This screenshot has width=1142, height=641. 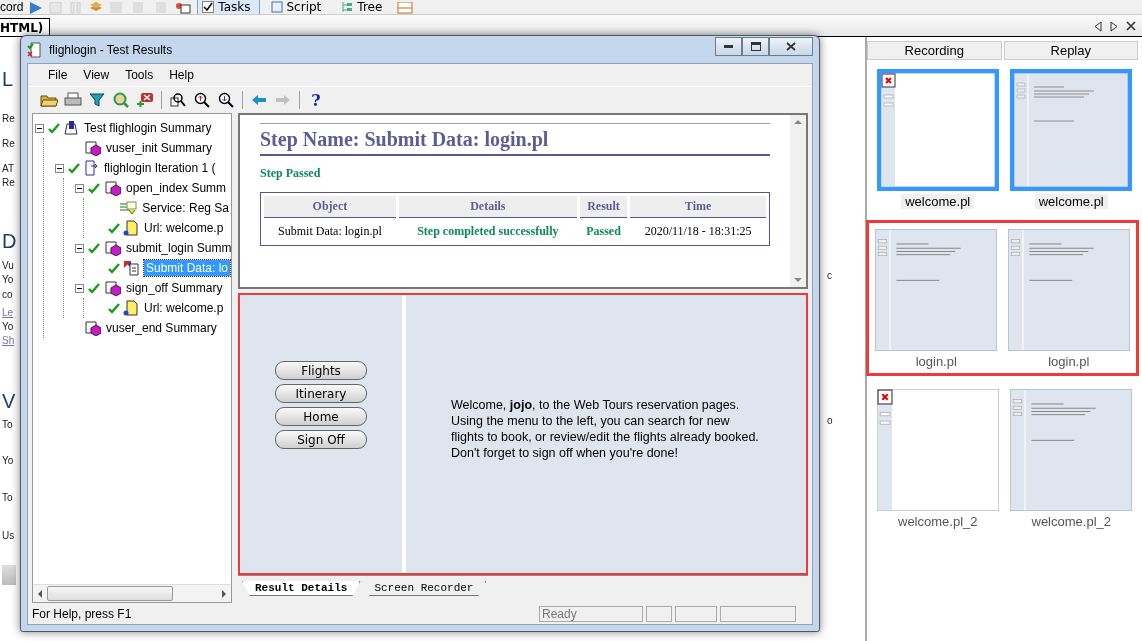 I want to click on tab: Result Details, so click(x=301, y=588).